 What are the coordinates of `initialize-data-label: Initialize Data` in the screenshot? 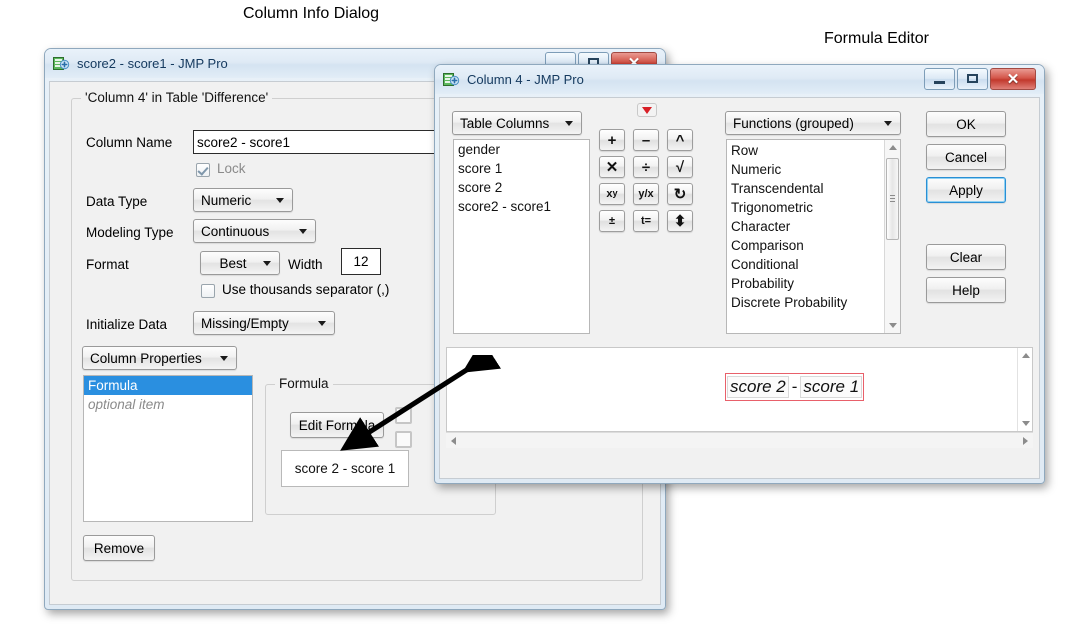 It's located at (127, 324).